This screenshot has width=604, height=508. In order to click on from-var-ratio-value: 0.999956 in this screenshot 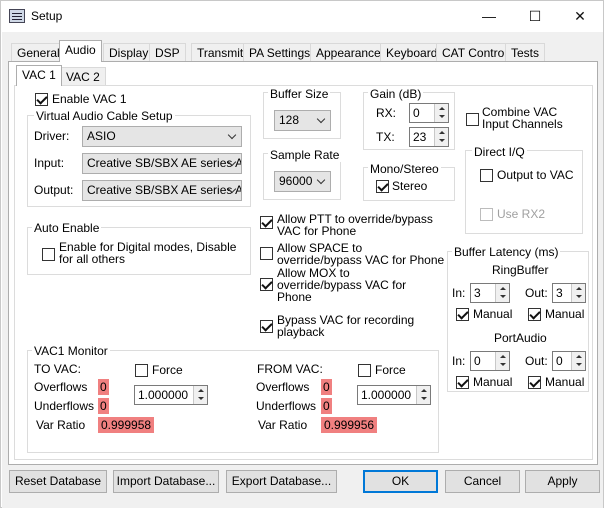, I will do `click(349, 425)`.